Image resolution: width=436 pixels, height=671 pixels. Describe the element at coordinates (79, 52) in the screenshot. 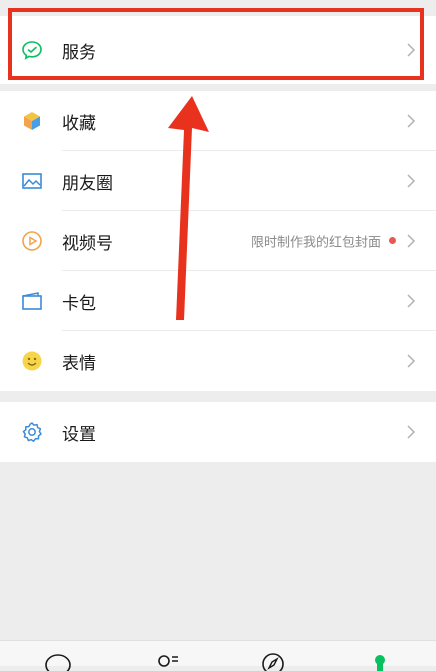

I see `menu-item-label: 服务` at that location.